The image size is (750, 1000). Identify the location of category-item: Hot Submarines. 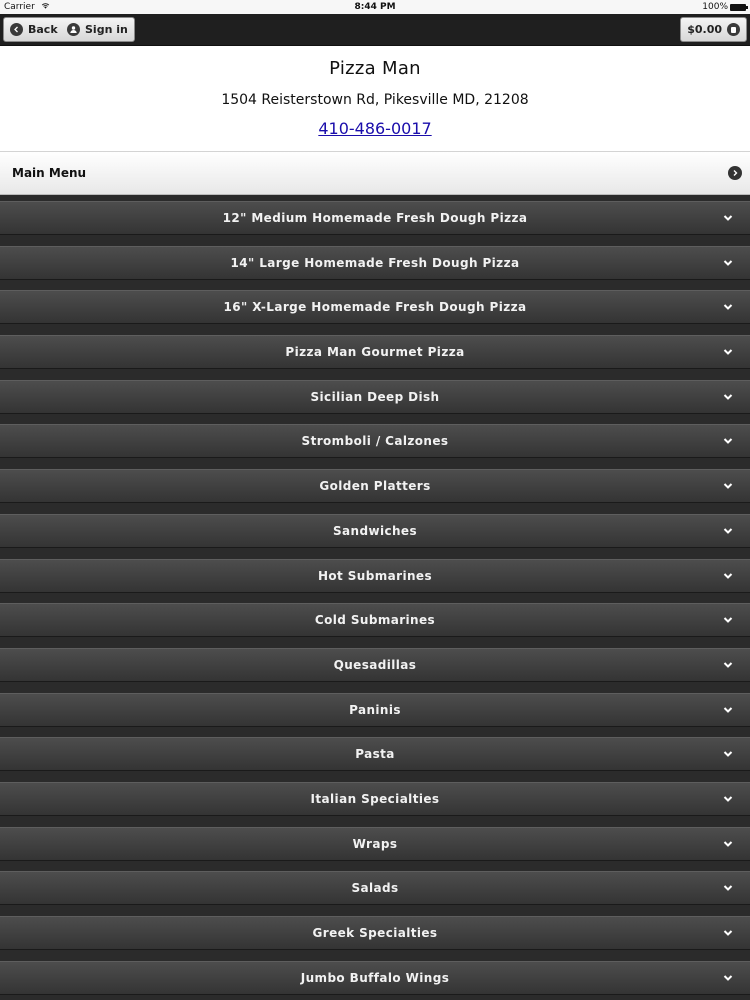
(375, 575).